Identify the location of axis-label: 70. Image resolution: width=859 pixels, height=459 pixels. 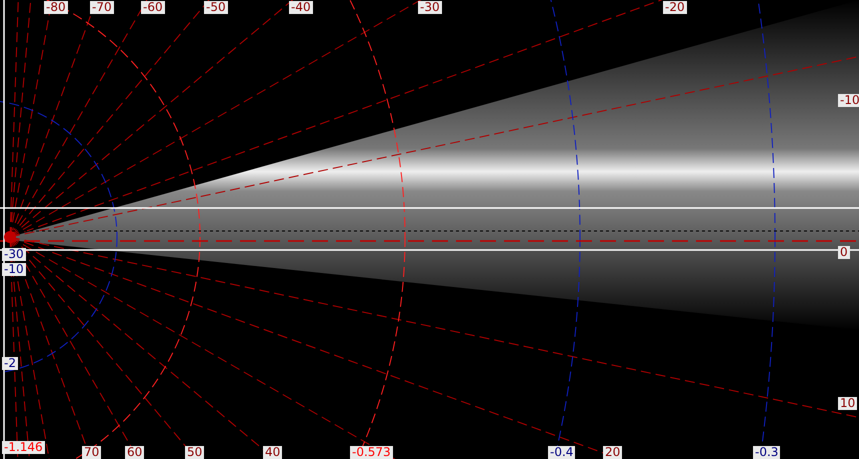
(92, 452).